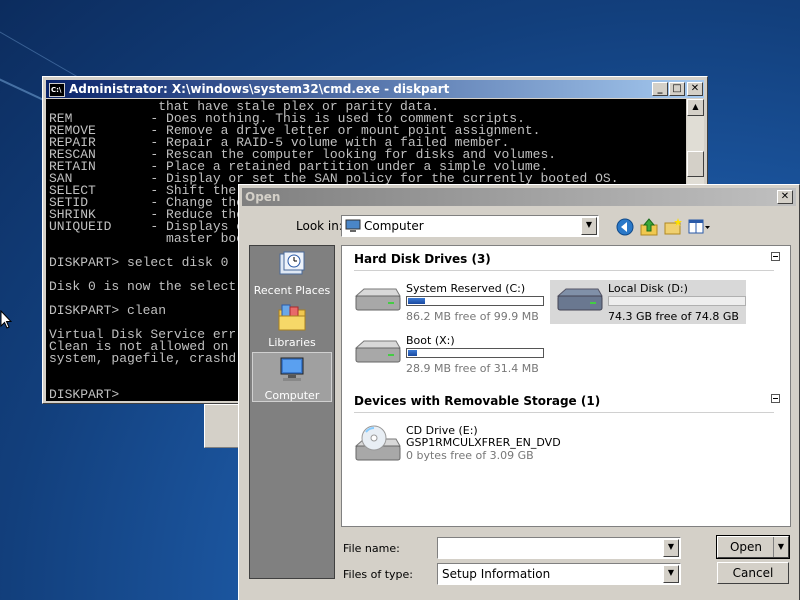 This screenshot has width=800, height=600. Describe the element at coordinates (472, 368) in the screenshot. I see `drive-free-space: 28.9 MB free of 31.4 MB` at that location.